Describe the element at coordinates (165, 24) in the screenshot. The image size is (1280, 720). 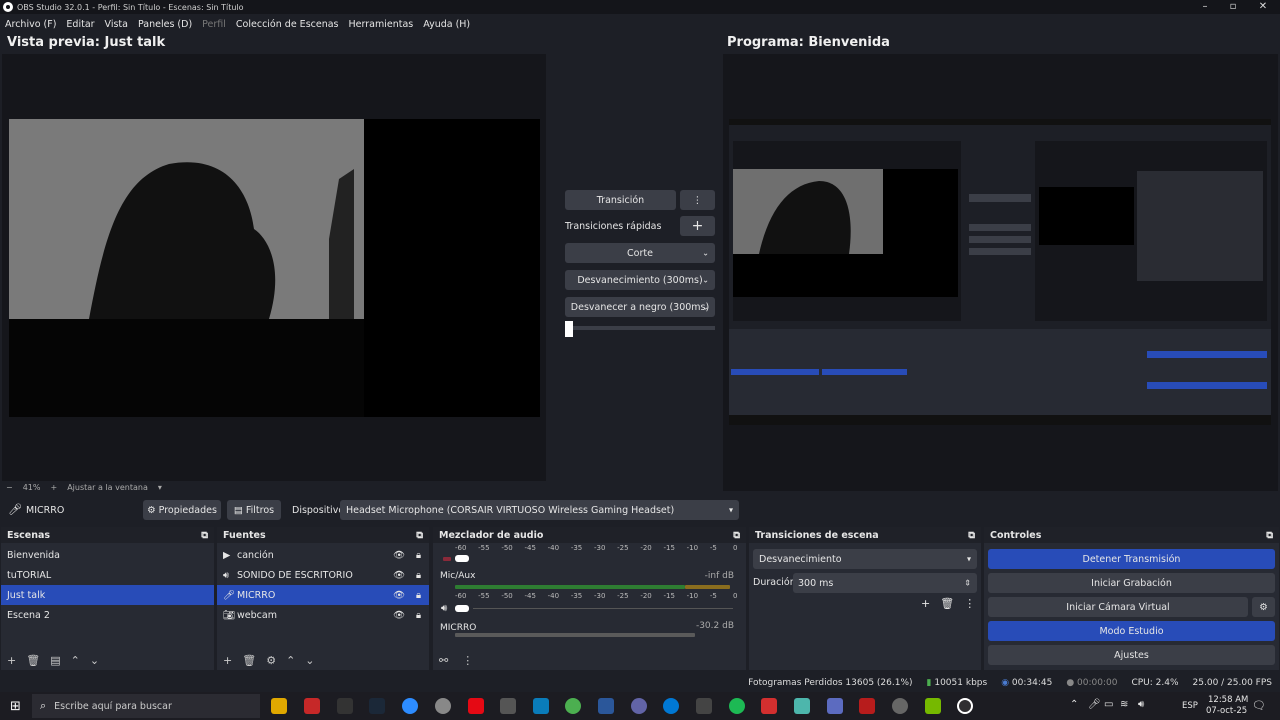
I see `menu-paneles: Paneles (D)` at that location.